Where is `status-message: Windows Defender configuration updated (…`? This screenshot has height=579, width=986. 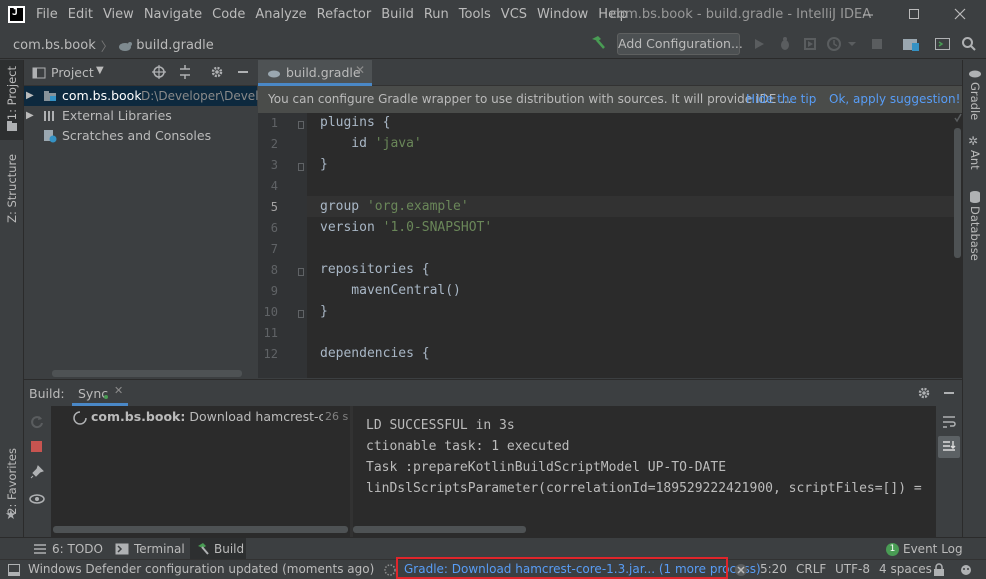 status-message: Windows Defender configuration updated (… is located at coordinates (201, 569).